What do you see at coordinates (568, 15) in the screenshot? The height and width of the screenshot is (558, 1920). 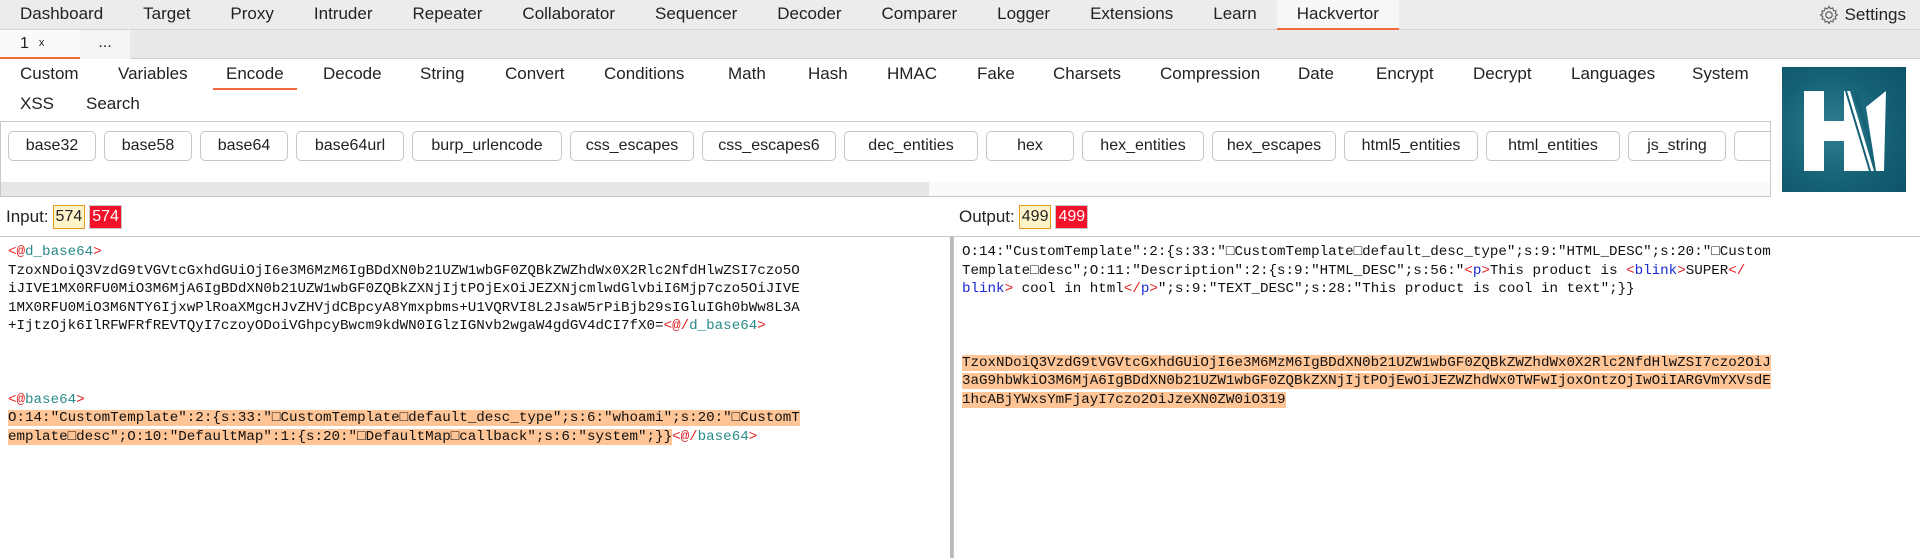 I see `nav-tab-collaborator: Collaborator` at bounding box center [568, 15].